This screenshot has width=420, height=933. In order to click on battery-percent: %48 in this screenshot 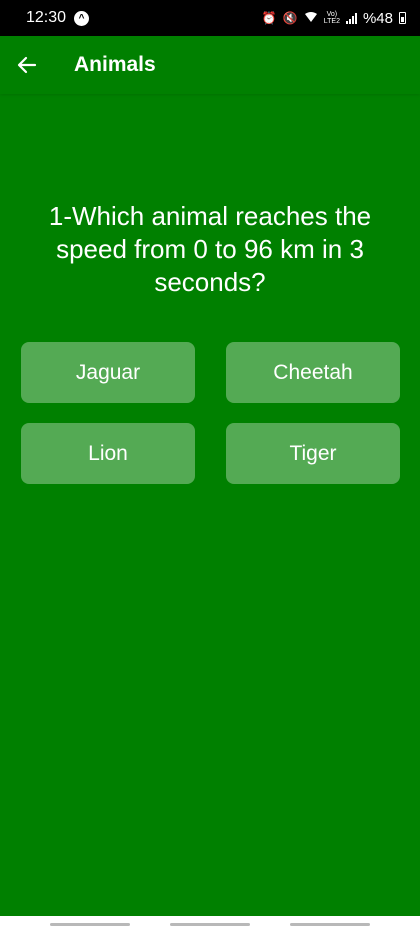, I will do `click(377, 18)`.